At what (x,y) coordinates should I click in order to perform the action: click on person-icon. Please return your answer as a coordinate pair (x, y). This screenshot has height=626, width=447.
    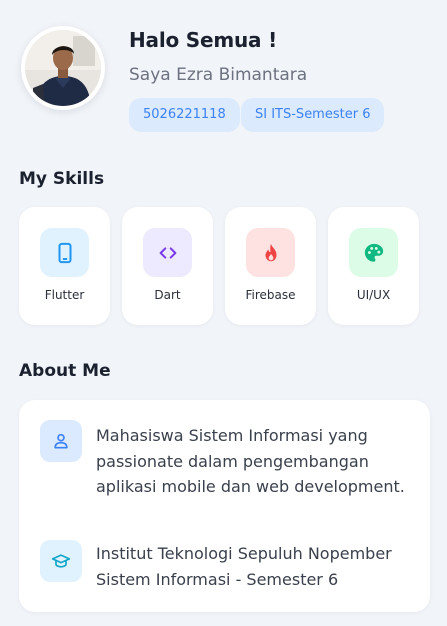
    Looking at the image, I should click on (61, 441).